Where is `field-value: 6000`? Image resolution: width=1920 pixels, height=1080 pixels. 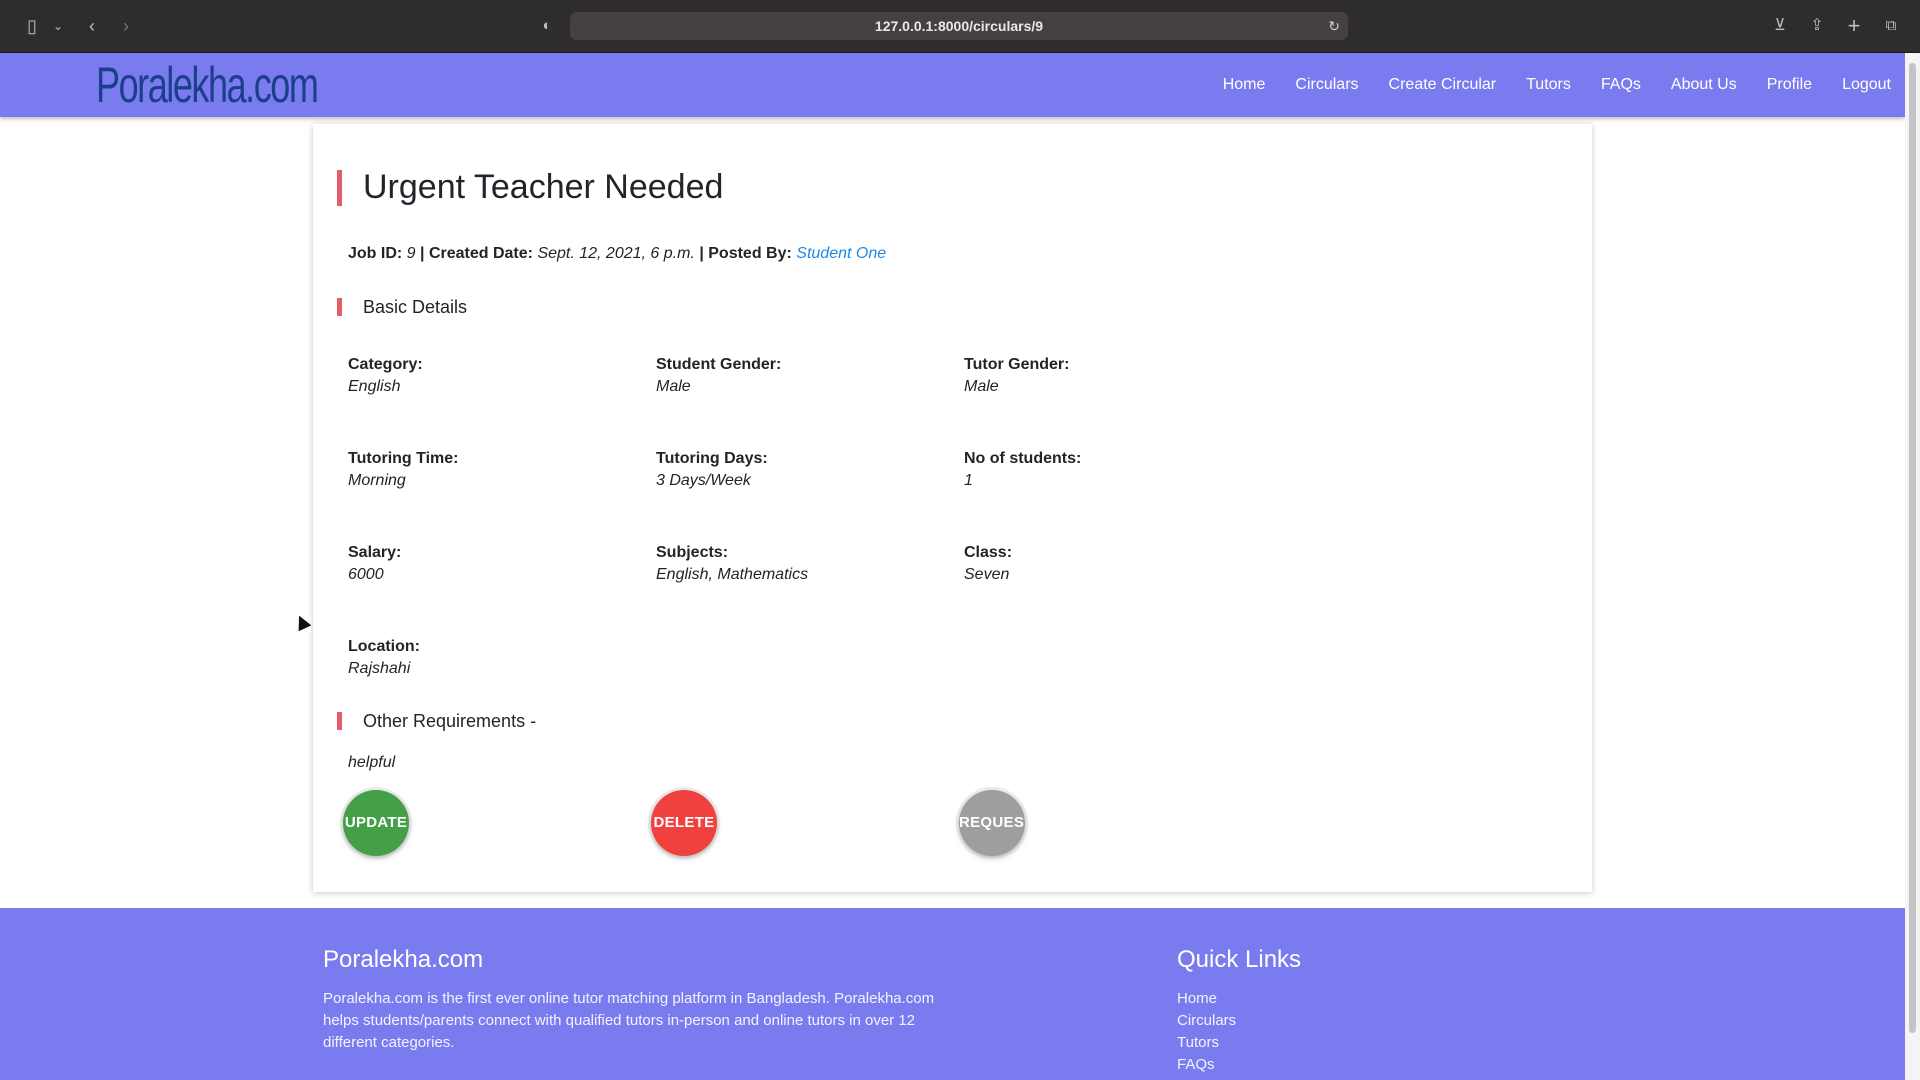 field-value: 6000 is located at coordinates (366, 574).